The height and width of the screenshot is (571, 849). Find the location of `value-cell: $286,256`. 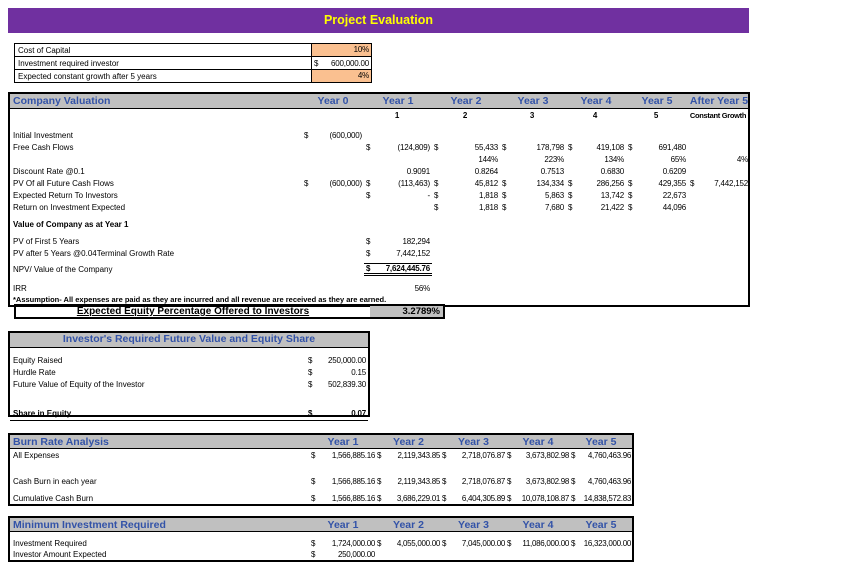

value-cell: $286,256 is located at coordinates (596, 183).